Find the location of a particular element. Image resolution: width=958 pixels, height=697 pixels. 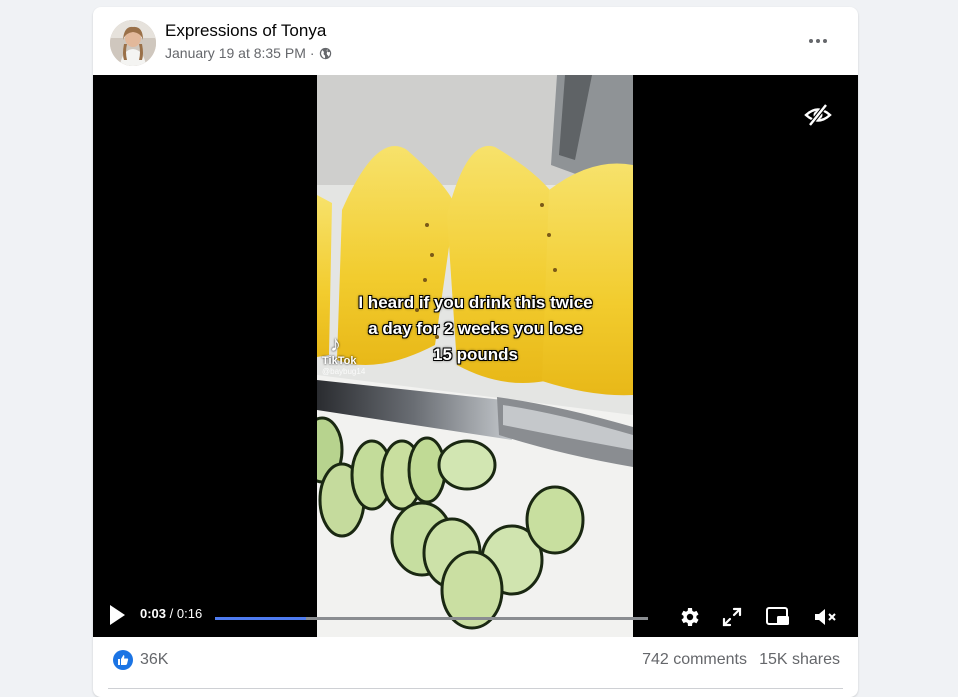

more-options-icon is located at coordinates (818, 41).